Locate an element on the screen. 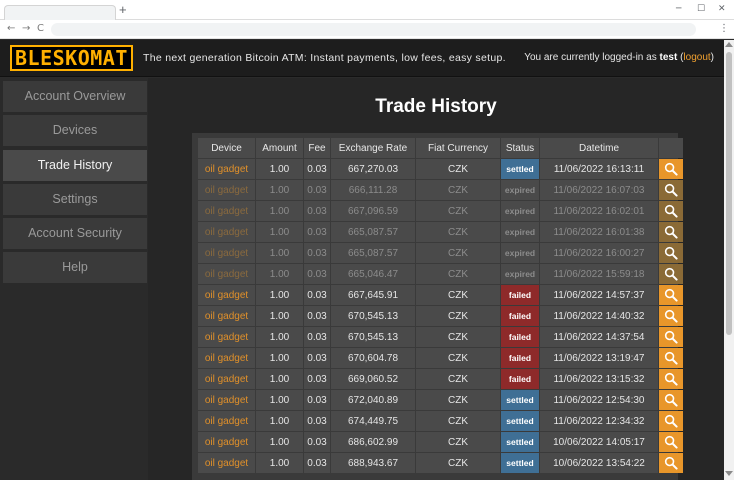 This screenshot has height=480, width=734. sidebar-item-account-overview: Account Overview is located at coordinates (75, 96).